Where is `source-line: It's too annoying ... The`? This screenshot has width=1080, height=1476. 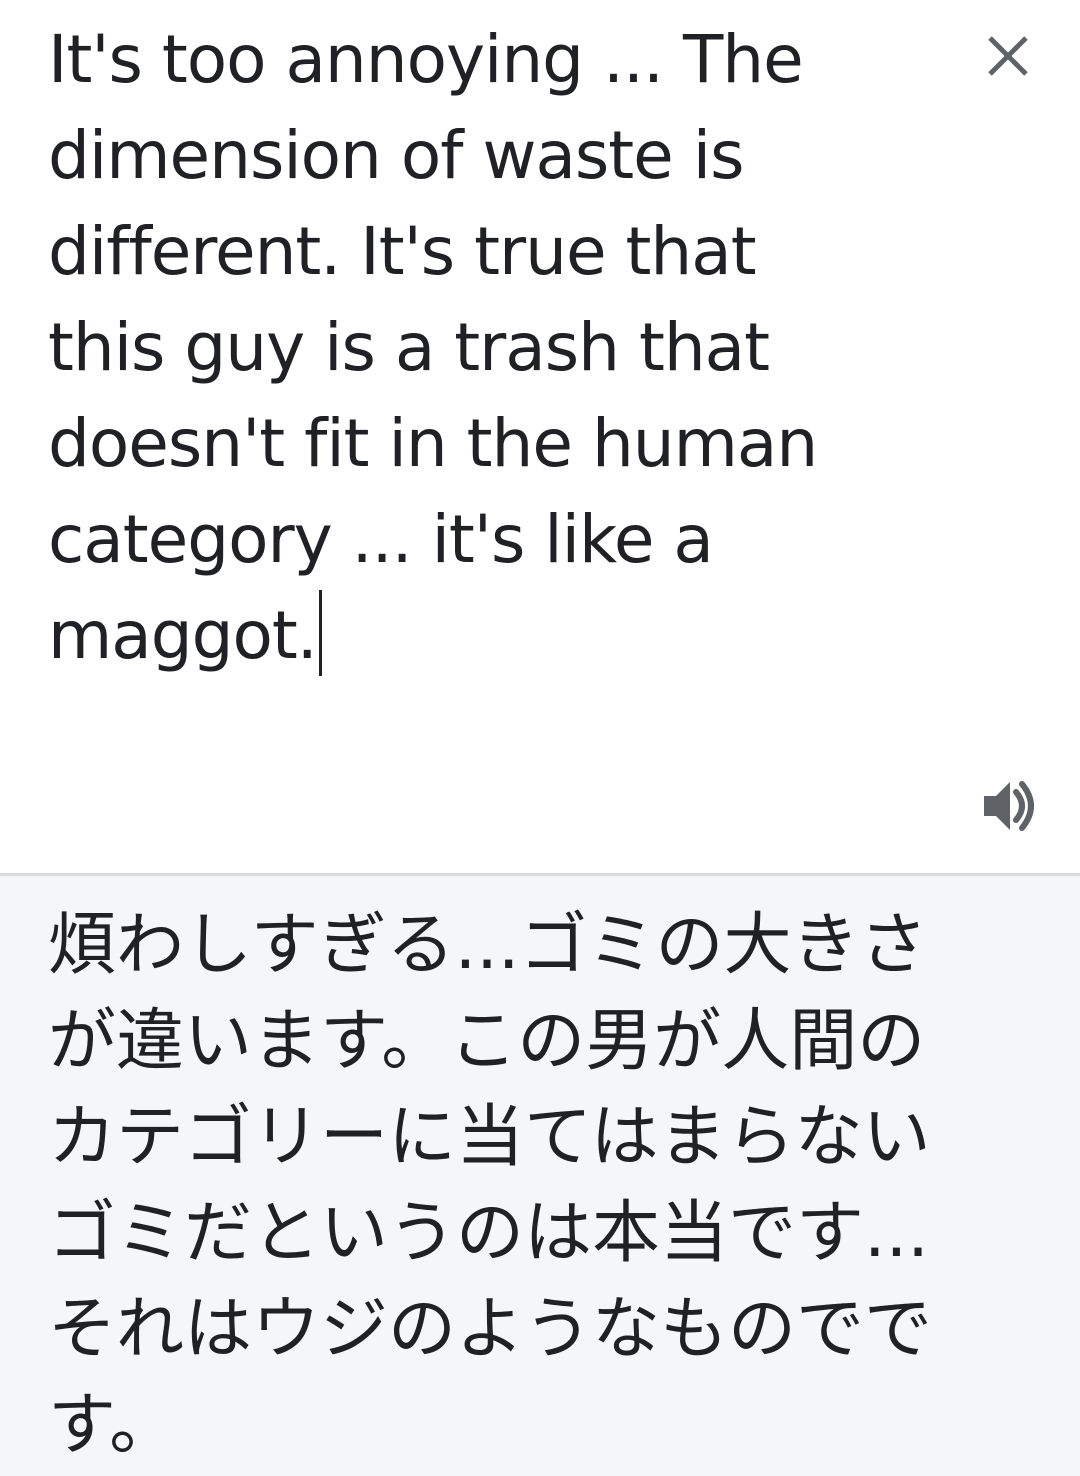 source-line: It's too annoying ... The is located at coordinates (426, 59).